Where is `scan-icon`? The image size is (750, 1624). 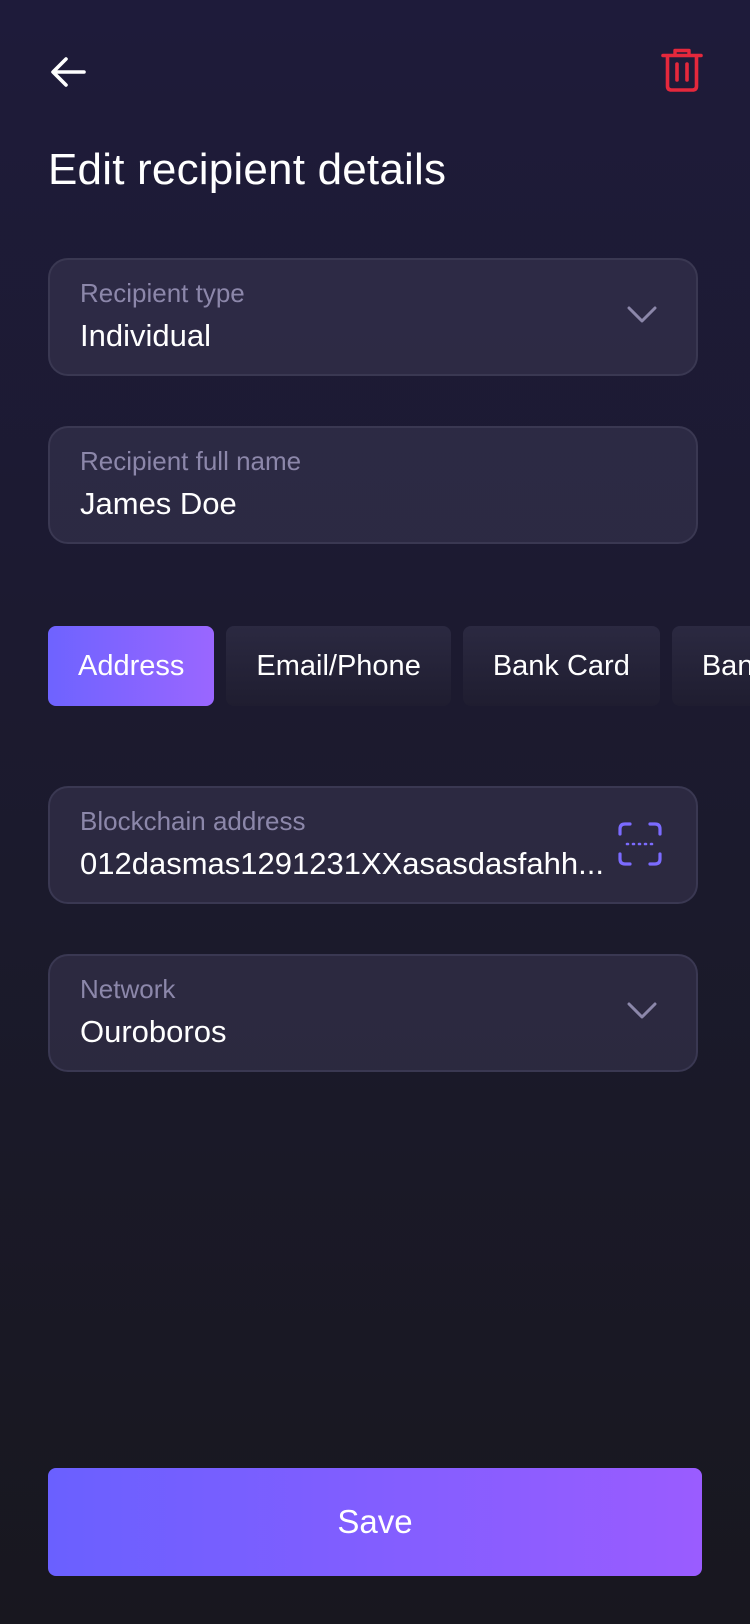 scan-icon is located at coordinates (640, 844).